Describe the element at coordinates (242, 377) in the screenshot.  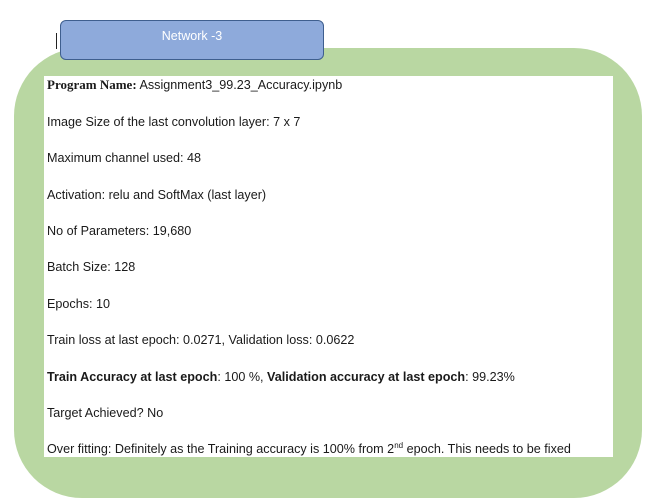
I see `train-accuracy-value: : 100 %,` at that location.